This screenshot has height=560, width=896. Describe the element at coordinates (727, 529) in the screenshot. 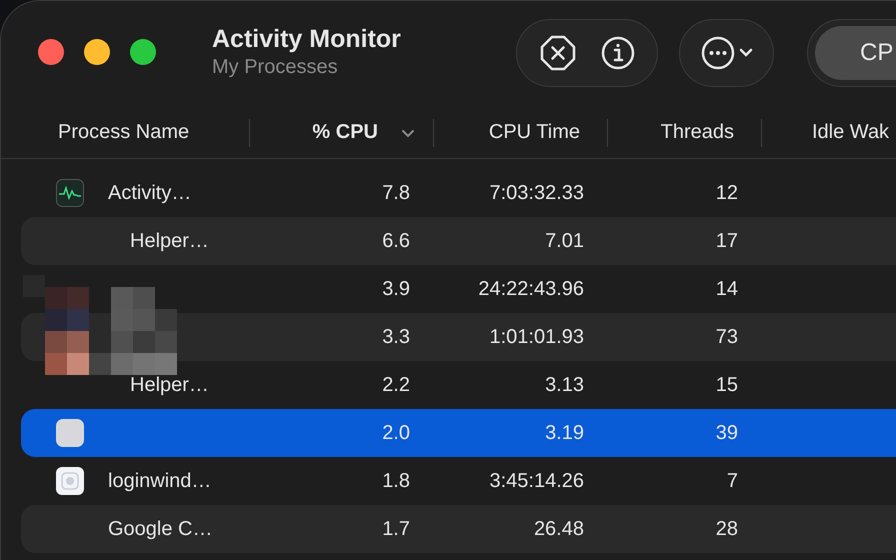

I see `thread-count: 28` at that location.